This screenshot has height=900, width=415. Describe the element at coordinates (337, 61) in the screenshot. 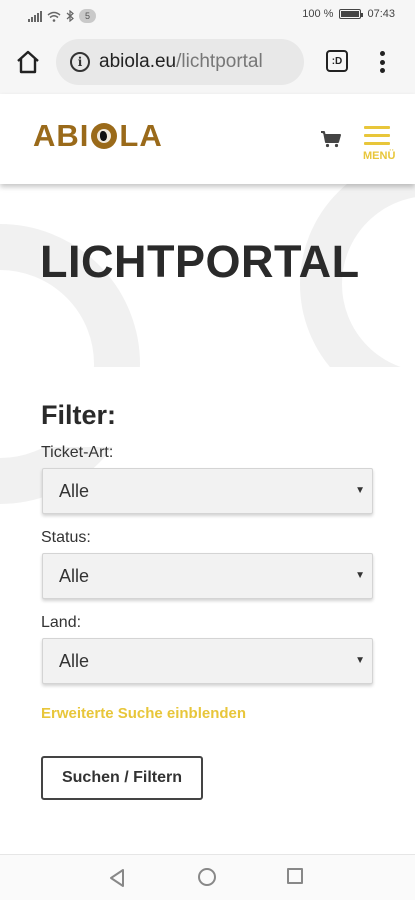

I see `tabs-icon: :D` at that location.